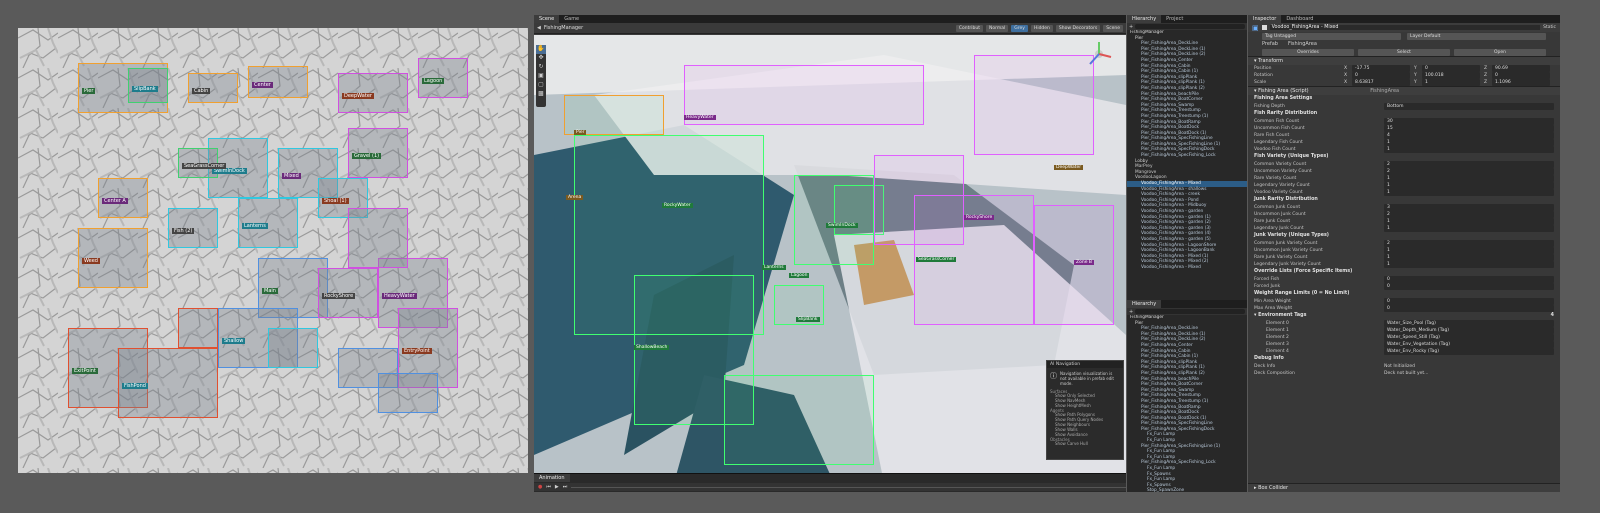 This screenshot has width=1600, height=513. Describe the element at coordinates (1099, 54) in the screenshot. I see `scene-gizmo` at that location.